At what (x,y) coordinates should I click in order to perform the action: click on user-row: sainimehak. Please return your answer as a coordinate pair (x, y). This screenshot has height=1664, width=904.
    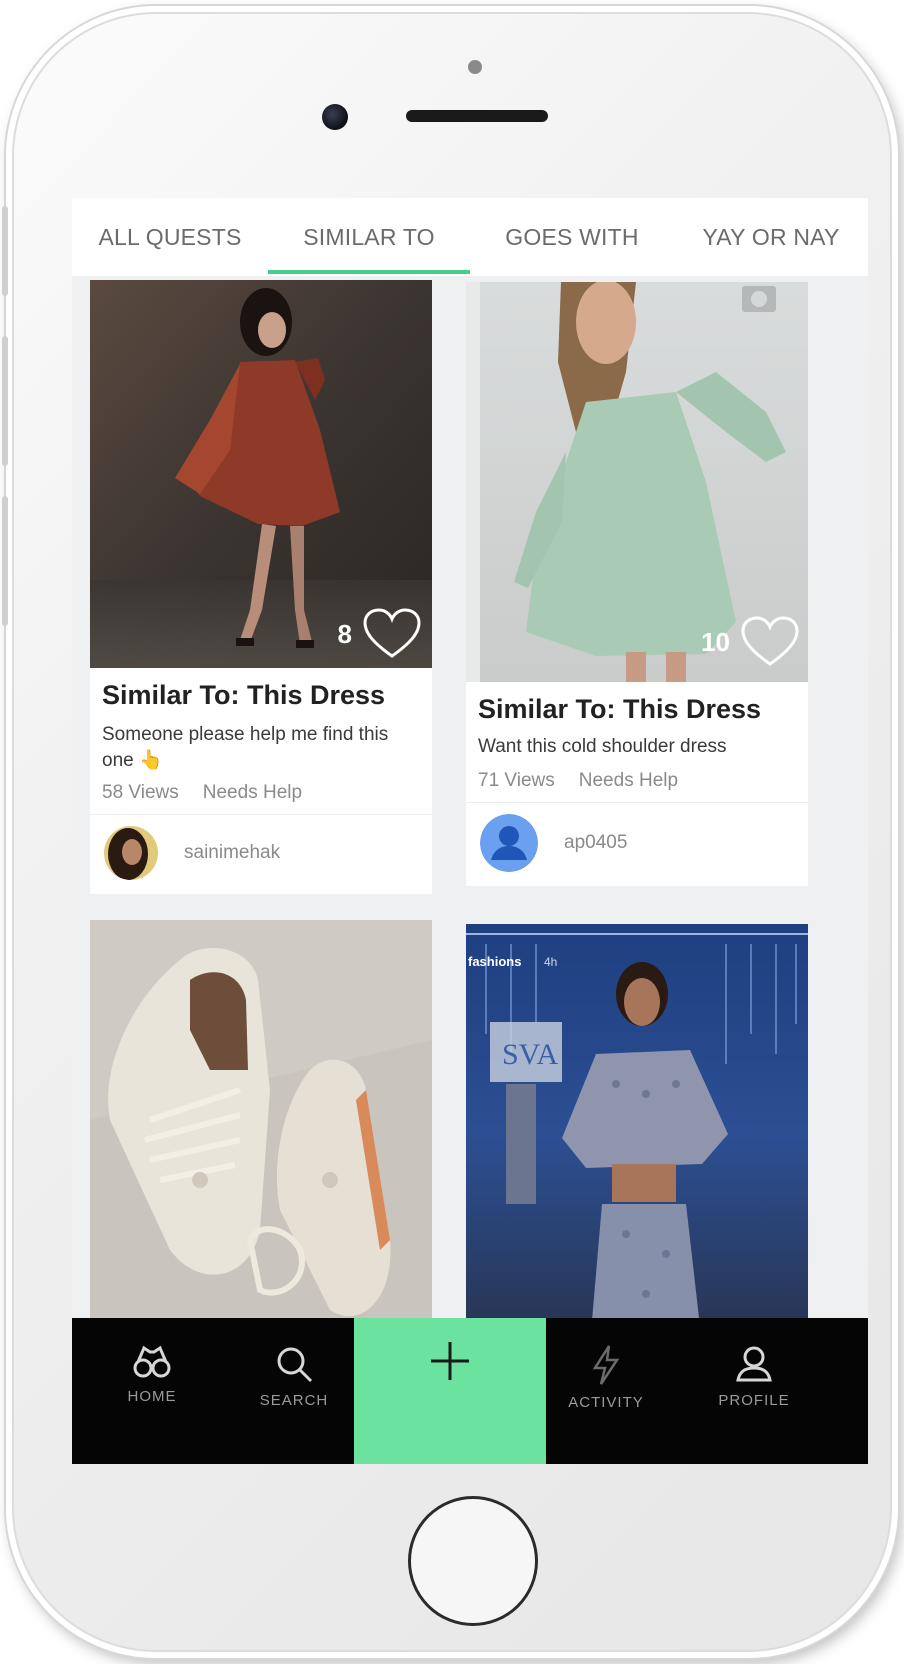
    Looking at the image, I should click on (192, 853).